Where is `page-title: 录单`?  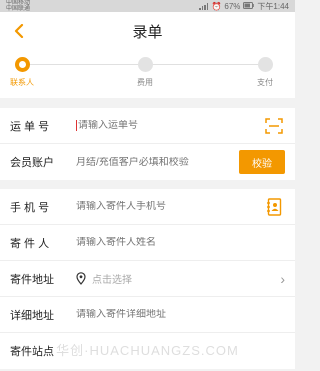
page-title: 录单 is located at coordinates (147, 32).